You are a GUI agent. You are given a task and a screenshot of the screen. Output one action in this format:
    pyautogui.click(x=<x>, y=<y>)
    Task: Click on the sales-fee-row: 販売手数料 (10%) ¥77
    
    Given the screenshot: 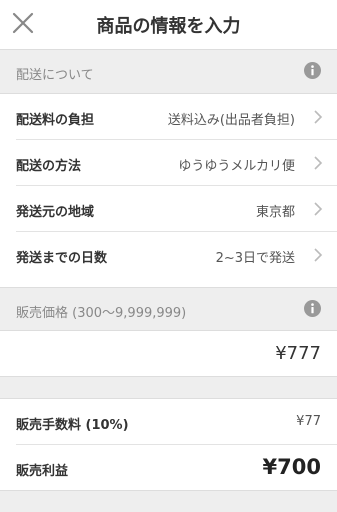 What is the action you would take?
    pyautogui.click(x=168, y=422)
    